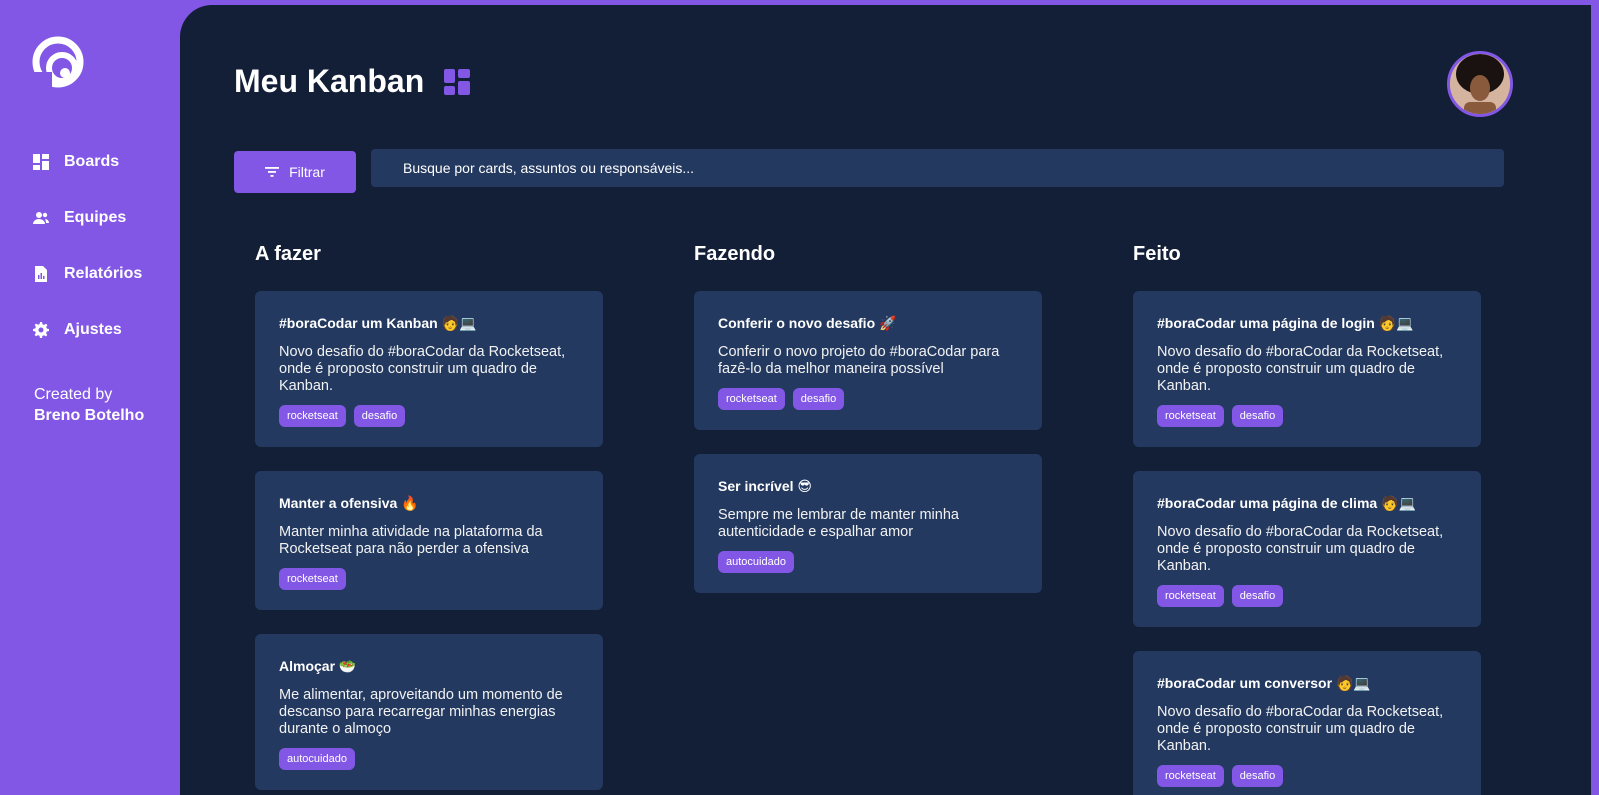 The width and height of the screenshot is (1599, 795). I want to click on title-row: Meu Kanban, so click(352, 81).